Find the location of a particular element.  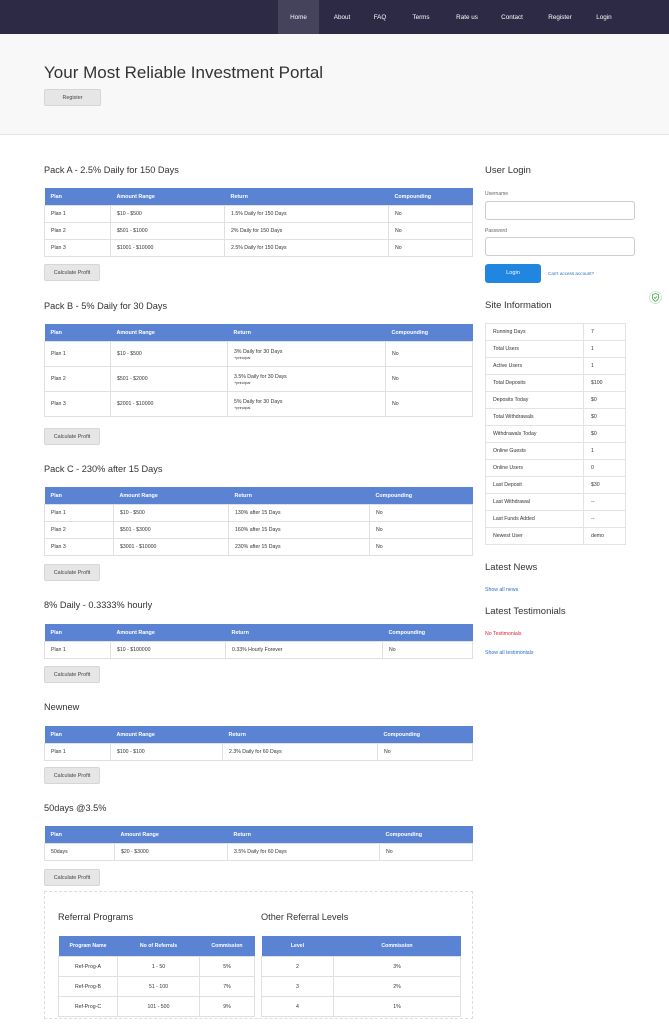

col-commission: Commission is located at coordinates (227, 946).